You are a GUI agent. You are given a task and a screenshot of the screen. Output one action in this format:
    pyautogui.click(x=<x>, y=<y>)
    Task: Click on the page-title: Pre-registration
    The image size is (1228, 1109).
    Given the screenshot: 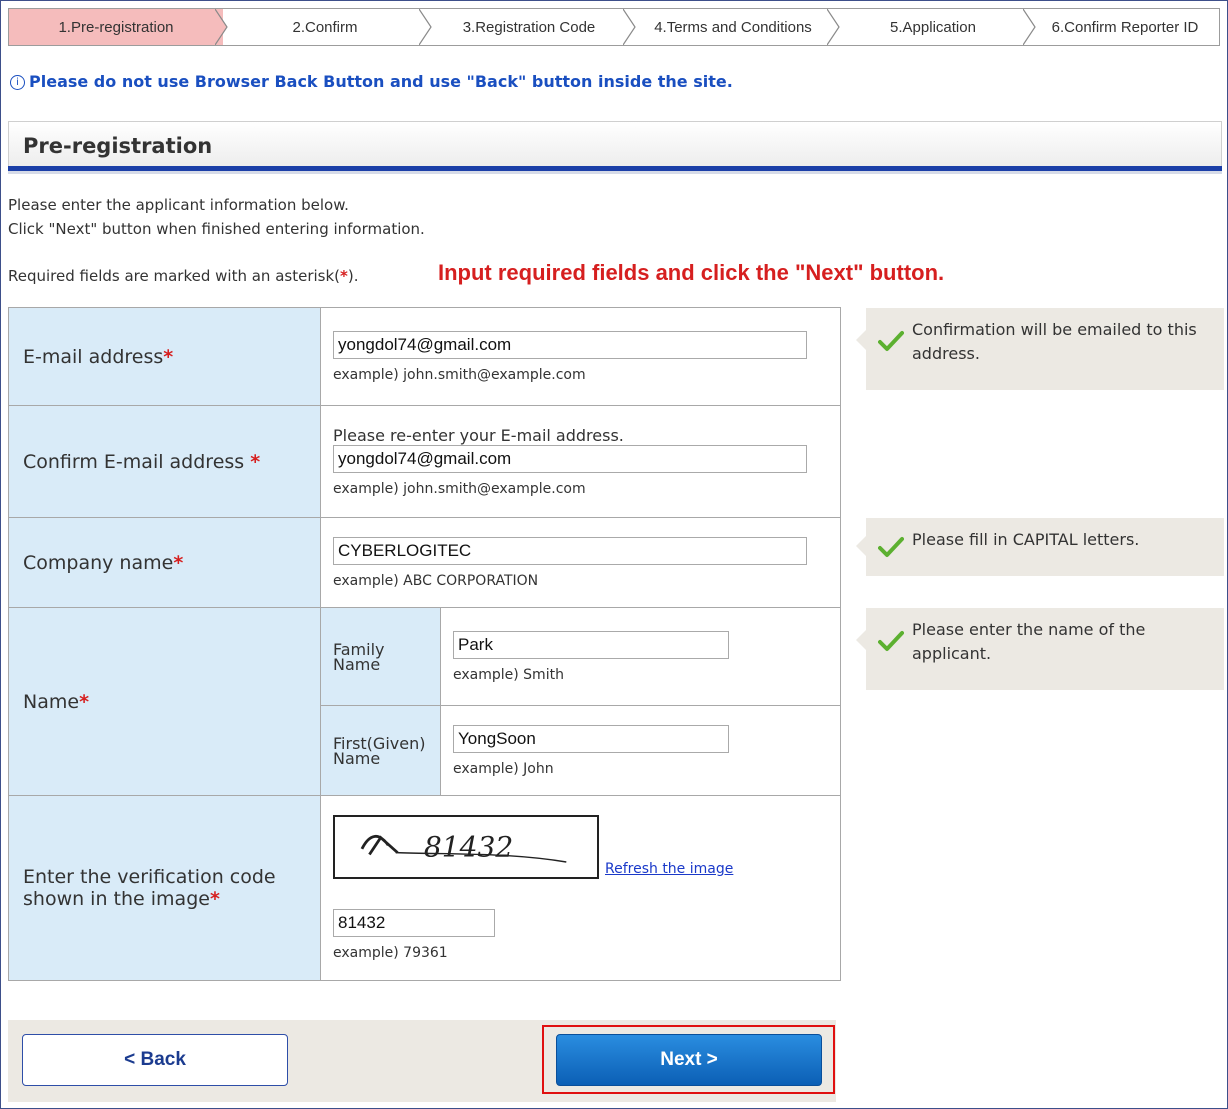 What is the action you would take?
    pyautogui.click(x=118, y=146)
    